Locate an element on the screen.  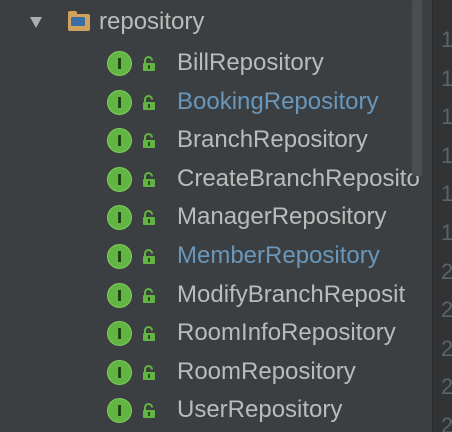
tree-item: I BookingRepository is located at coordinates (216, 102).